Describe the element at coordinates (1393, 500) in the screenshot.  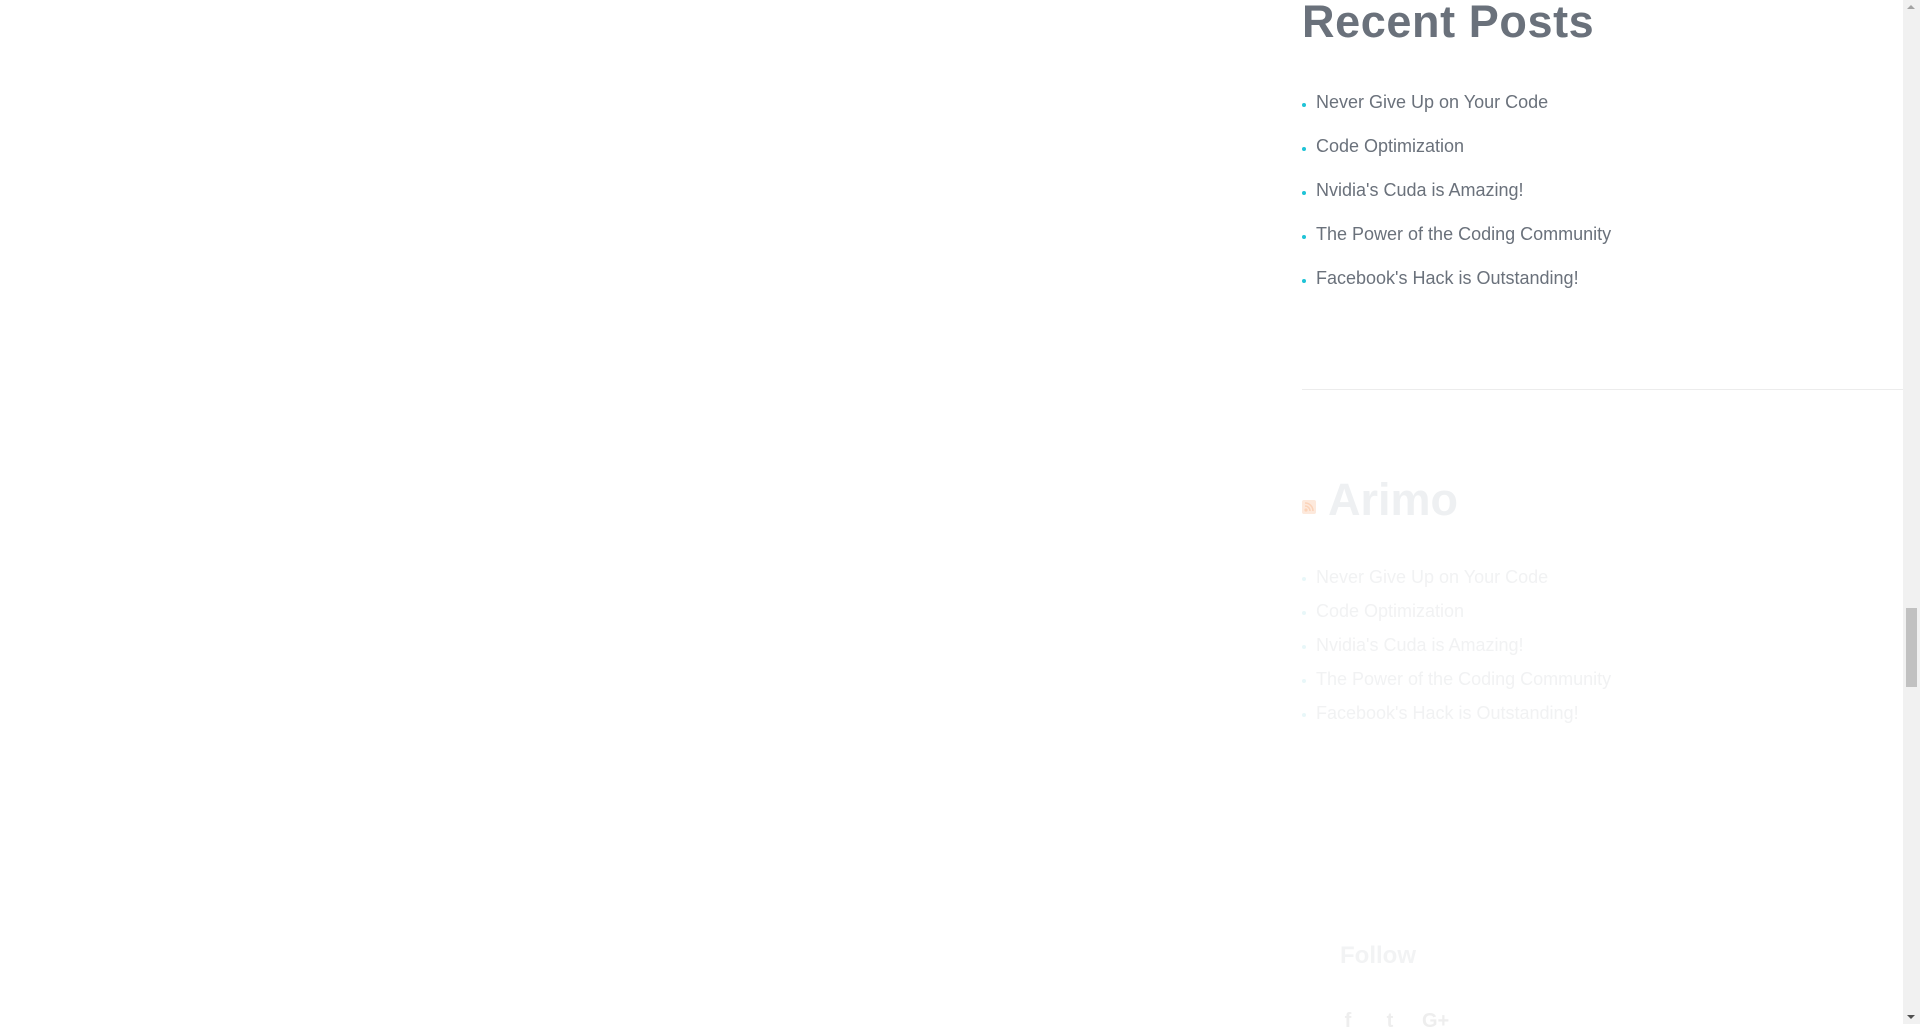
I see `rss-widget-title: Arimo` at that location.